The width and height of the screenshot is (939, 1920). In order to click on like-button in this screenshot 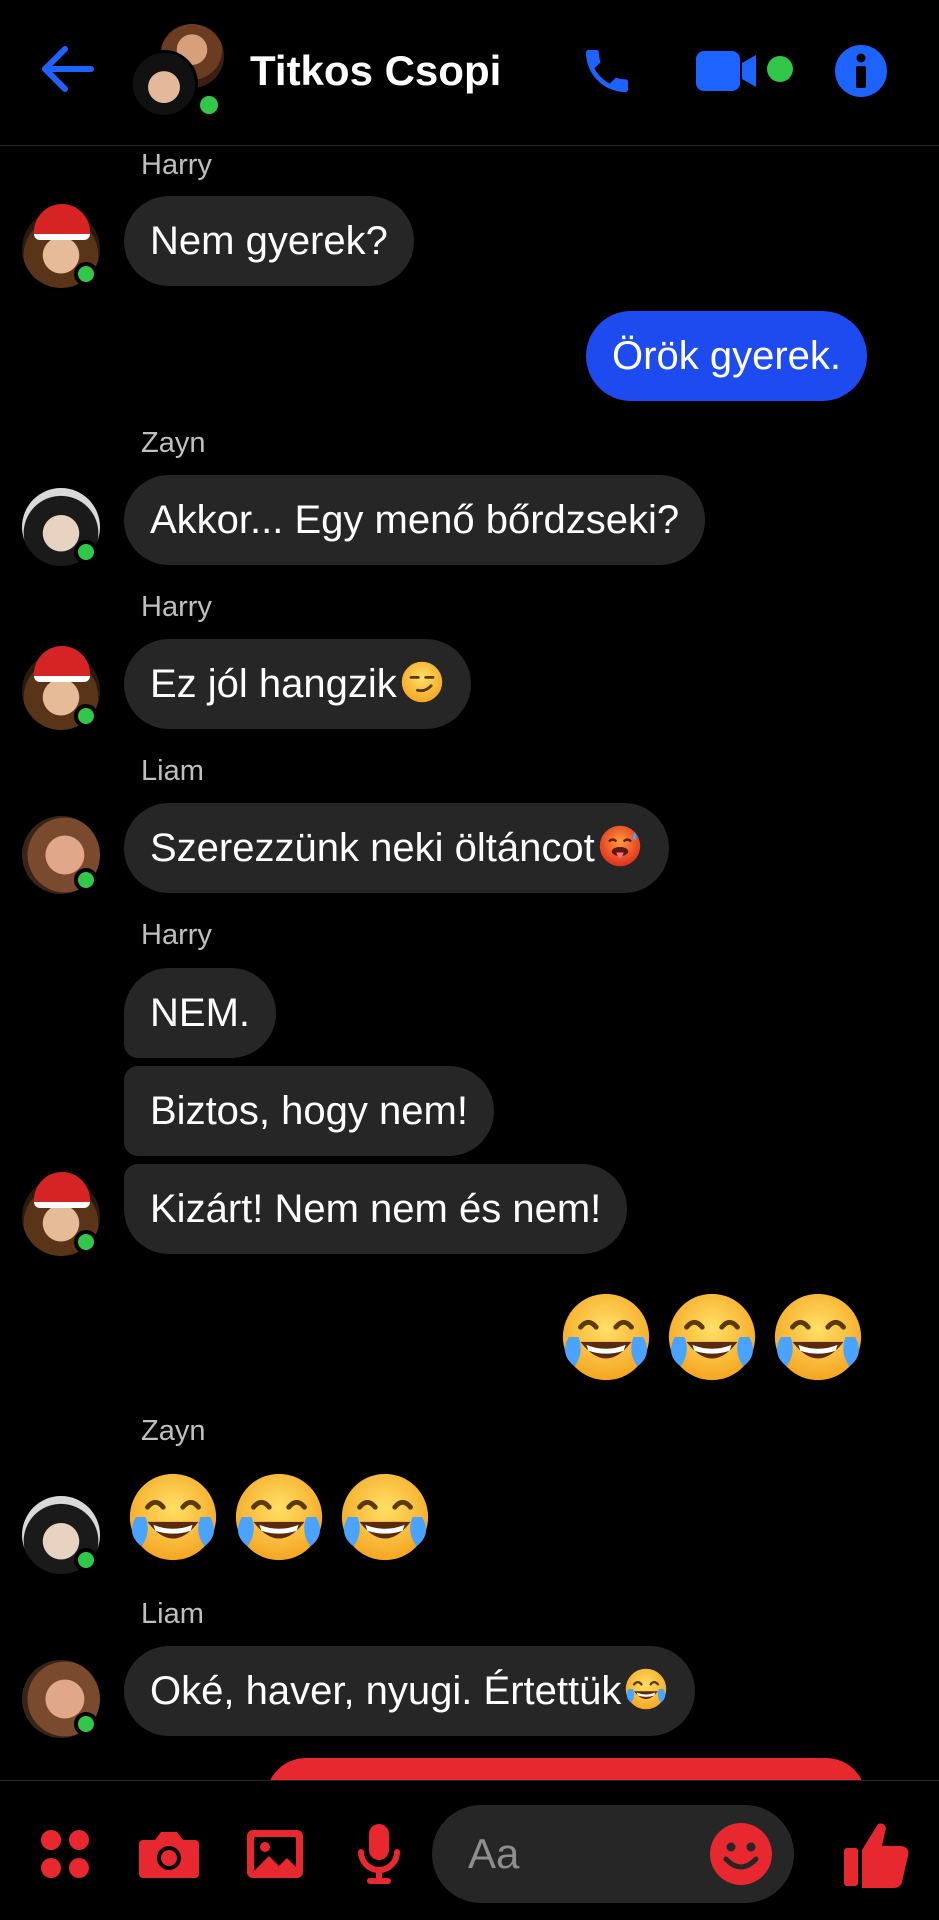, I will do `click(876, 1854)`.